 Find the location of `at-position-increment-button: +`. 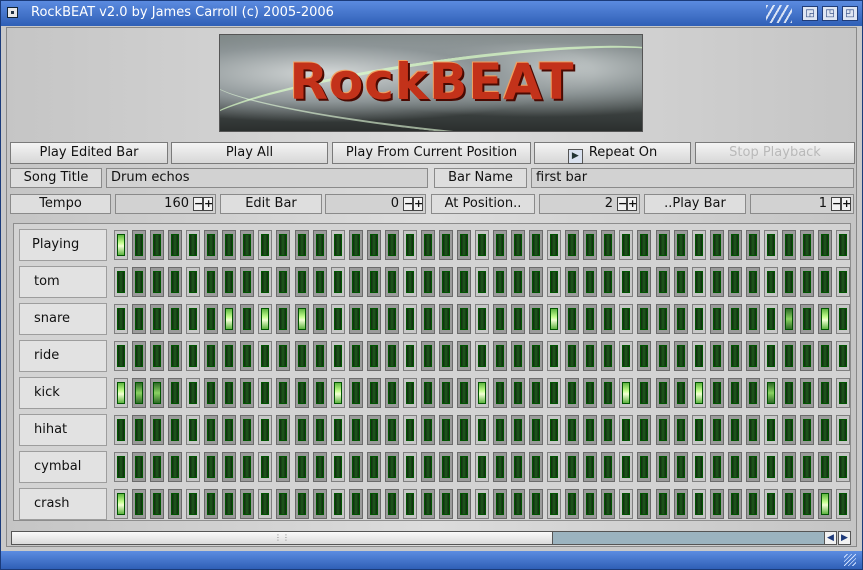

at-position-increment-button: + is located at coordinates (632, 204).